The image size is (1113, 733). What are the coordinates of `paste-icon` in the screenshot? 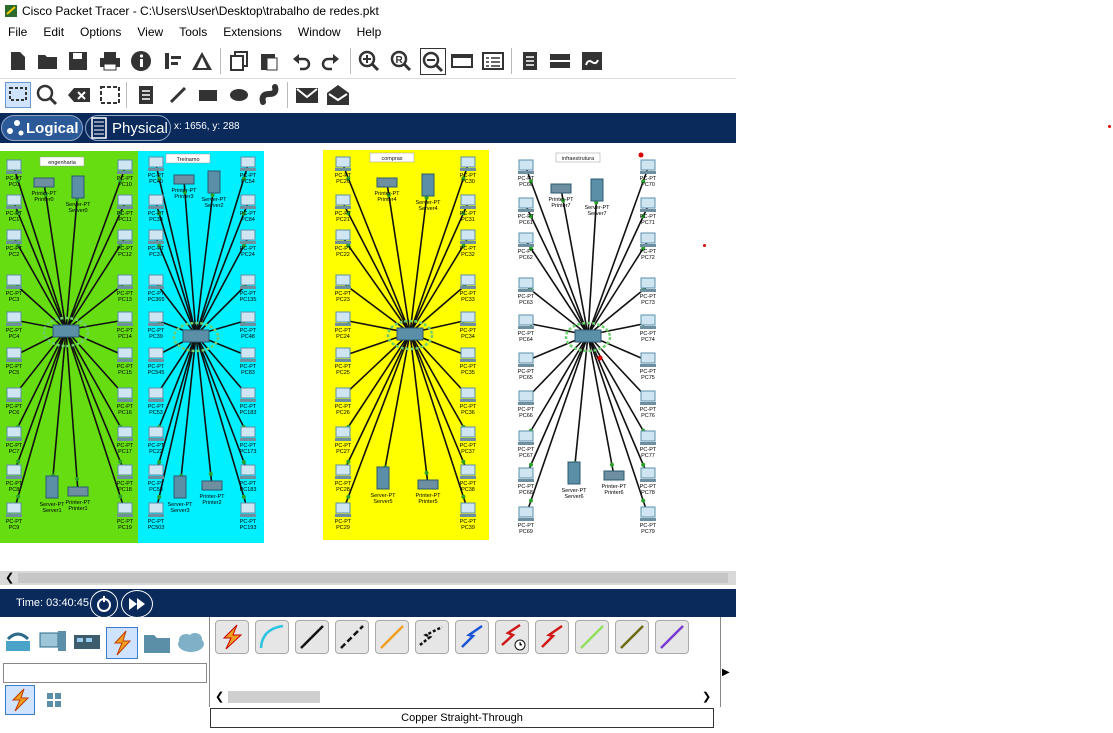 It's located at (269, 61).